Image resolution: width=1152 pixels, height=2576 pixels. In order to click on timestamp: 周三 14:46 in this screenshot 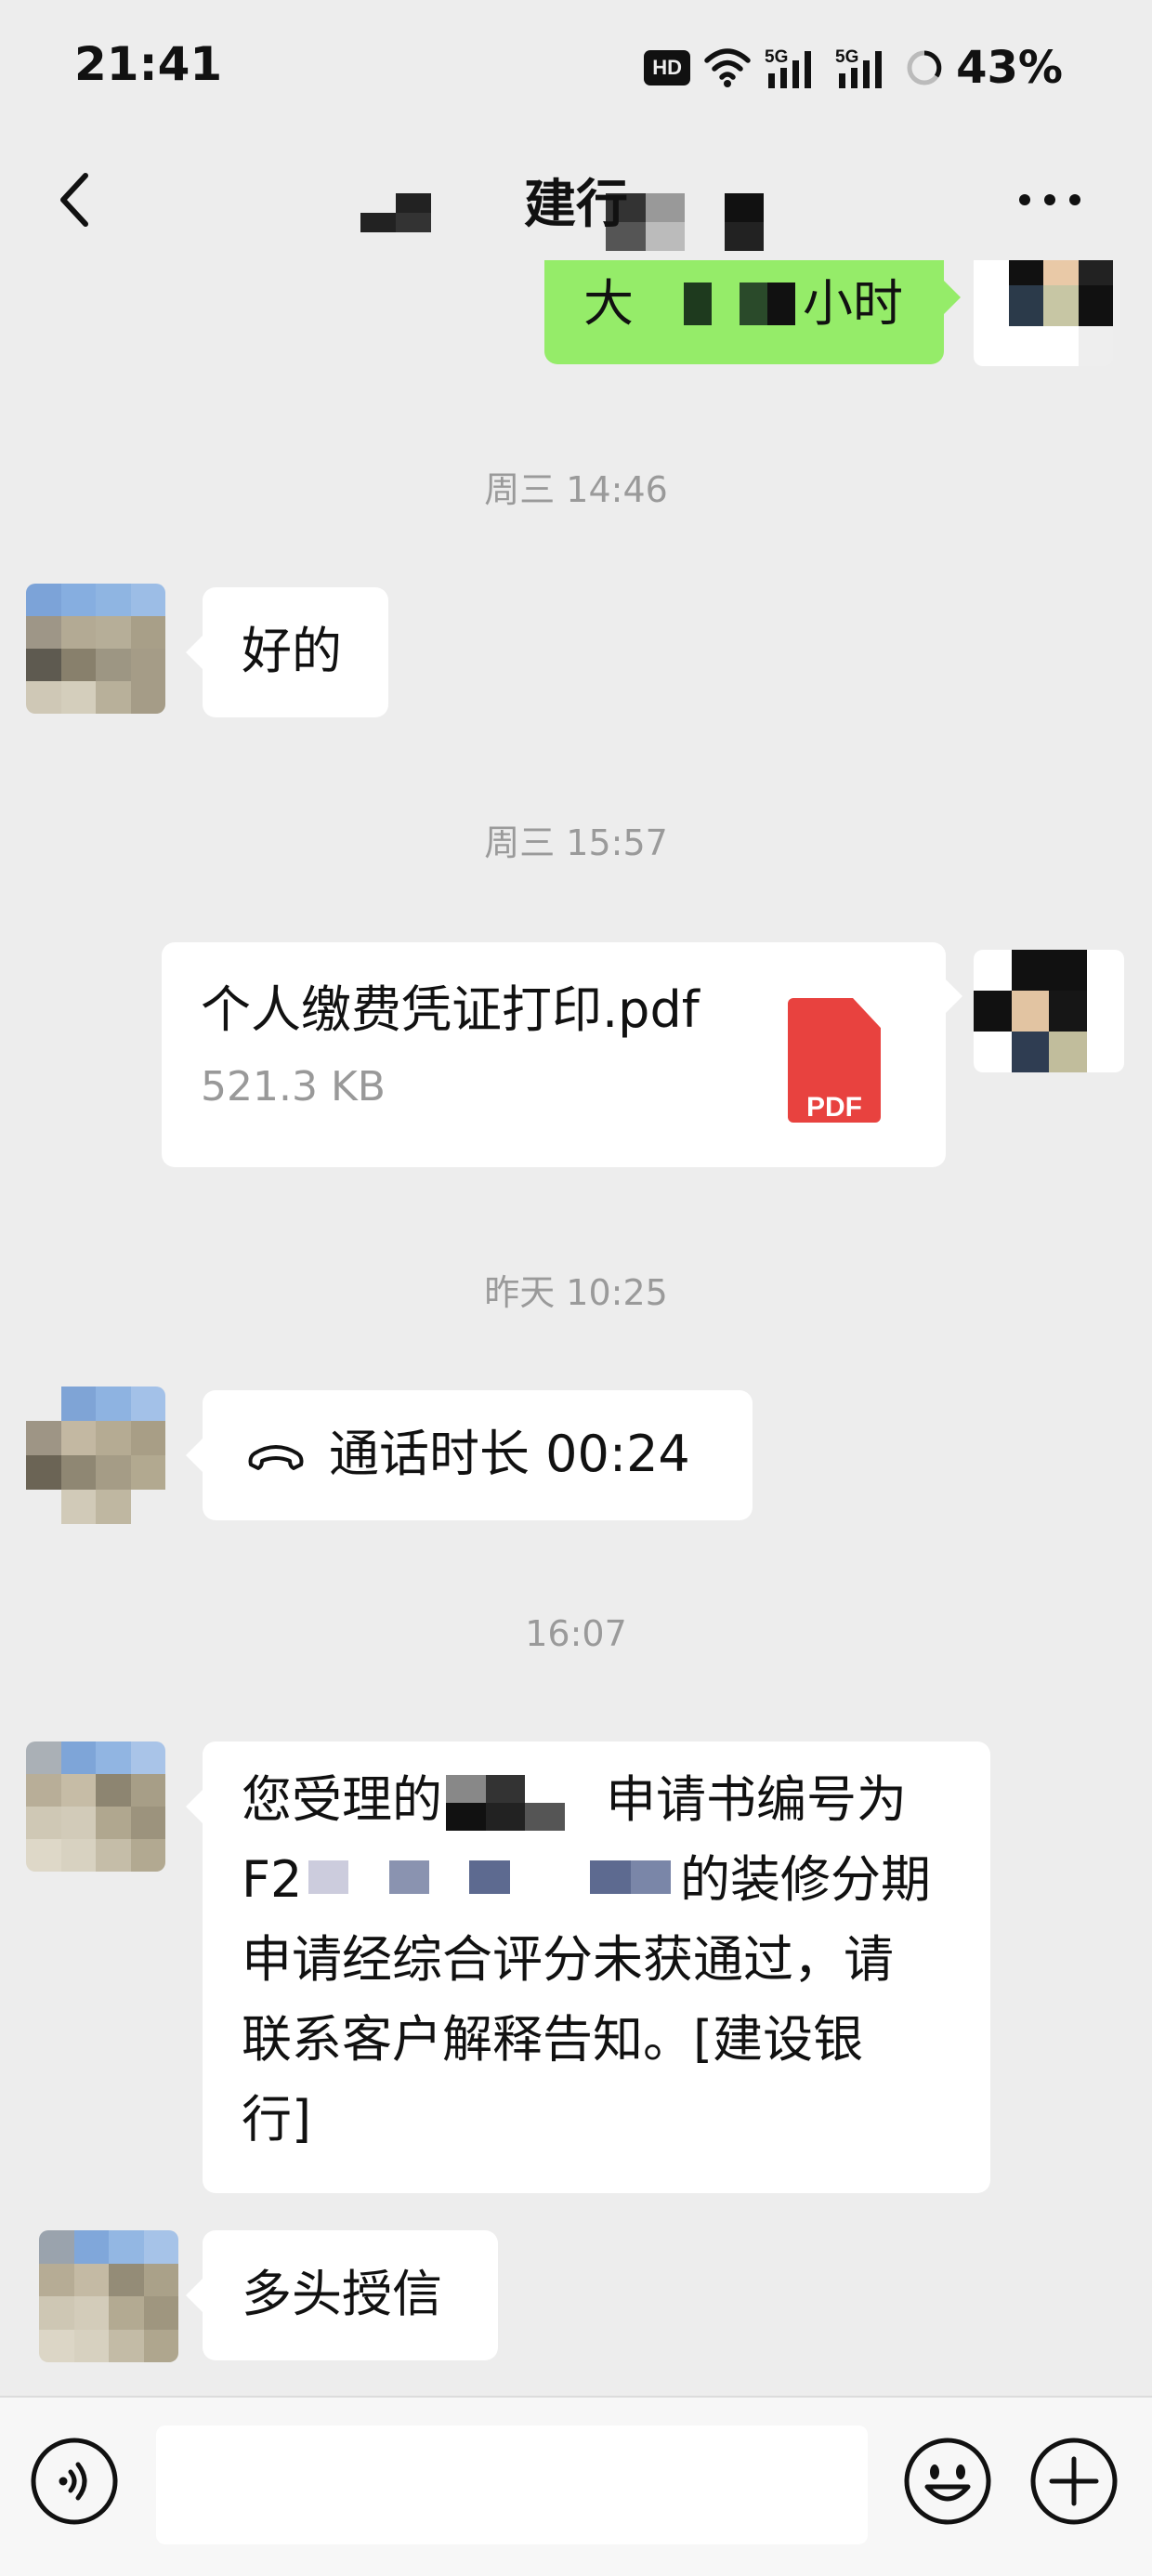, I will do `click(576, 489)`.